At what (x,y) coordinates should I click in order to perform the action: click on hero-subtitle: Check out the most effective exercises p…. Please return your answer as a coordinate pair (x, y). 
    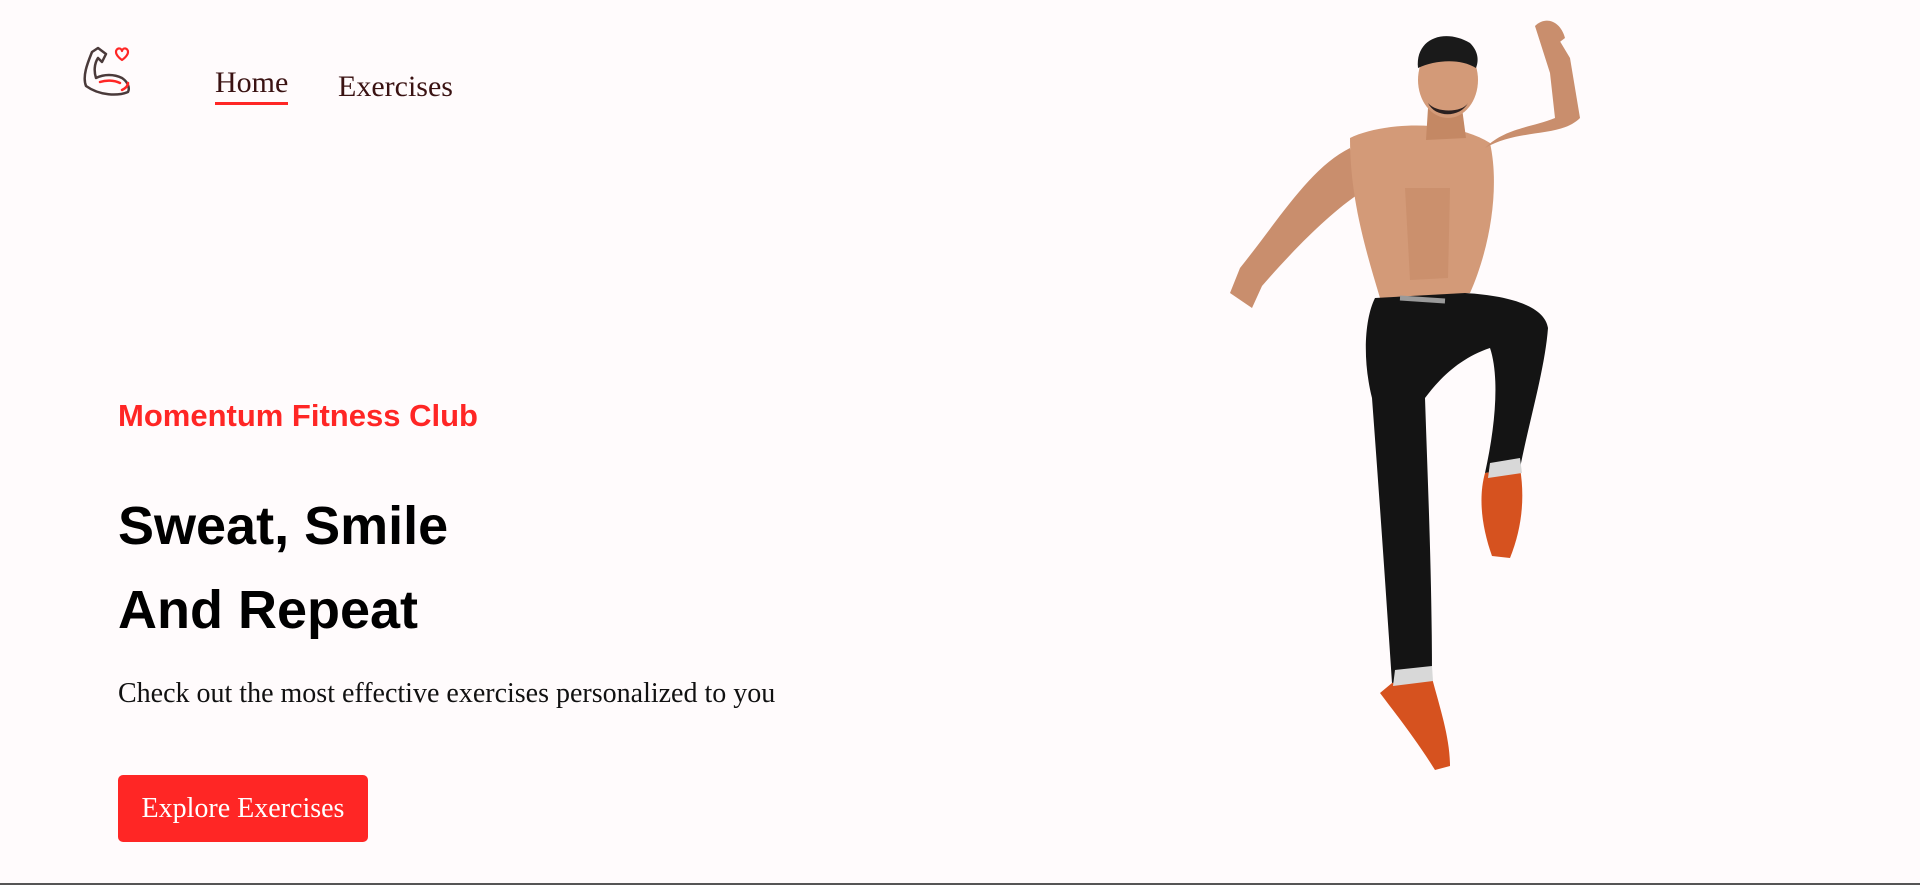
    Looking at the image, I should click on (447, 693).